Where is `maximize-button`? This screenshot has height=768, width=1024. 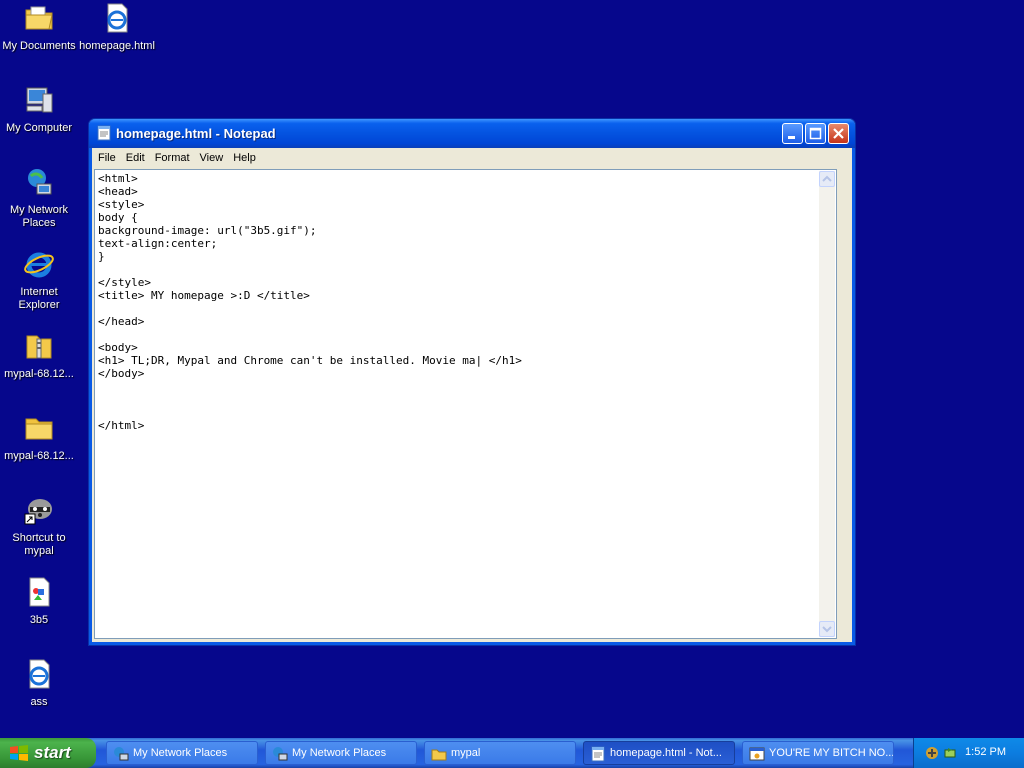
maximize-button is located at coordinates (815, 133).